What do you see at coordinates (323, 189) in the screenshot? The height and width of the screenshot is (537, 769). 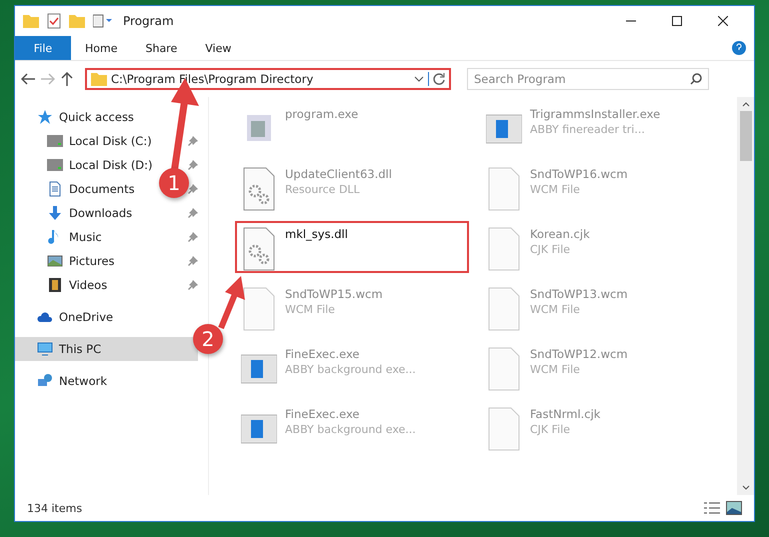 I see `file-type: Resource DLL` at bounding box center [323, 189].